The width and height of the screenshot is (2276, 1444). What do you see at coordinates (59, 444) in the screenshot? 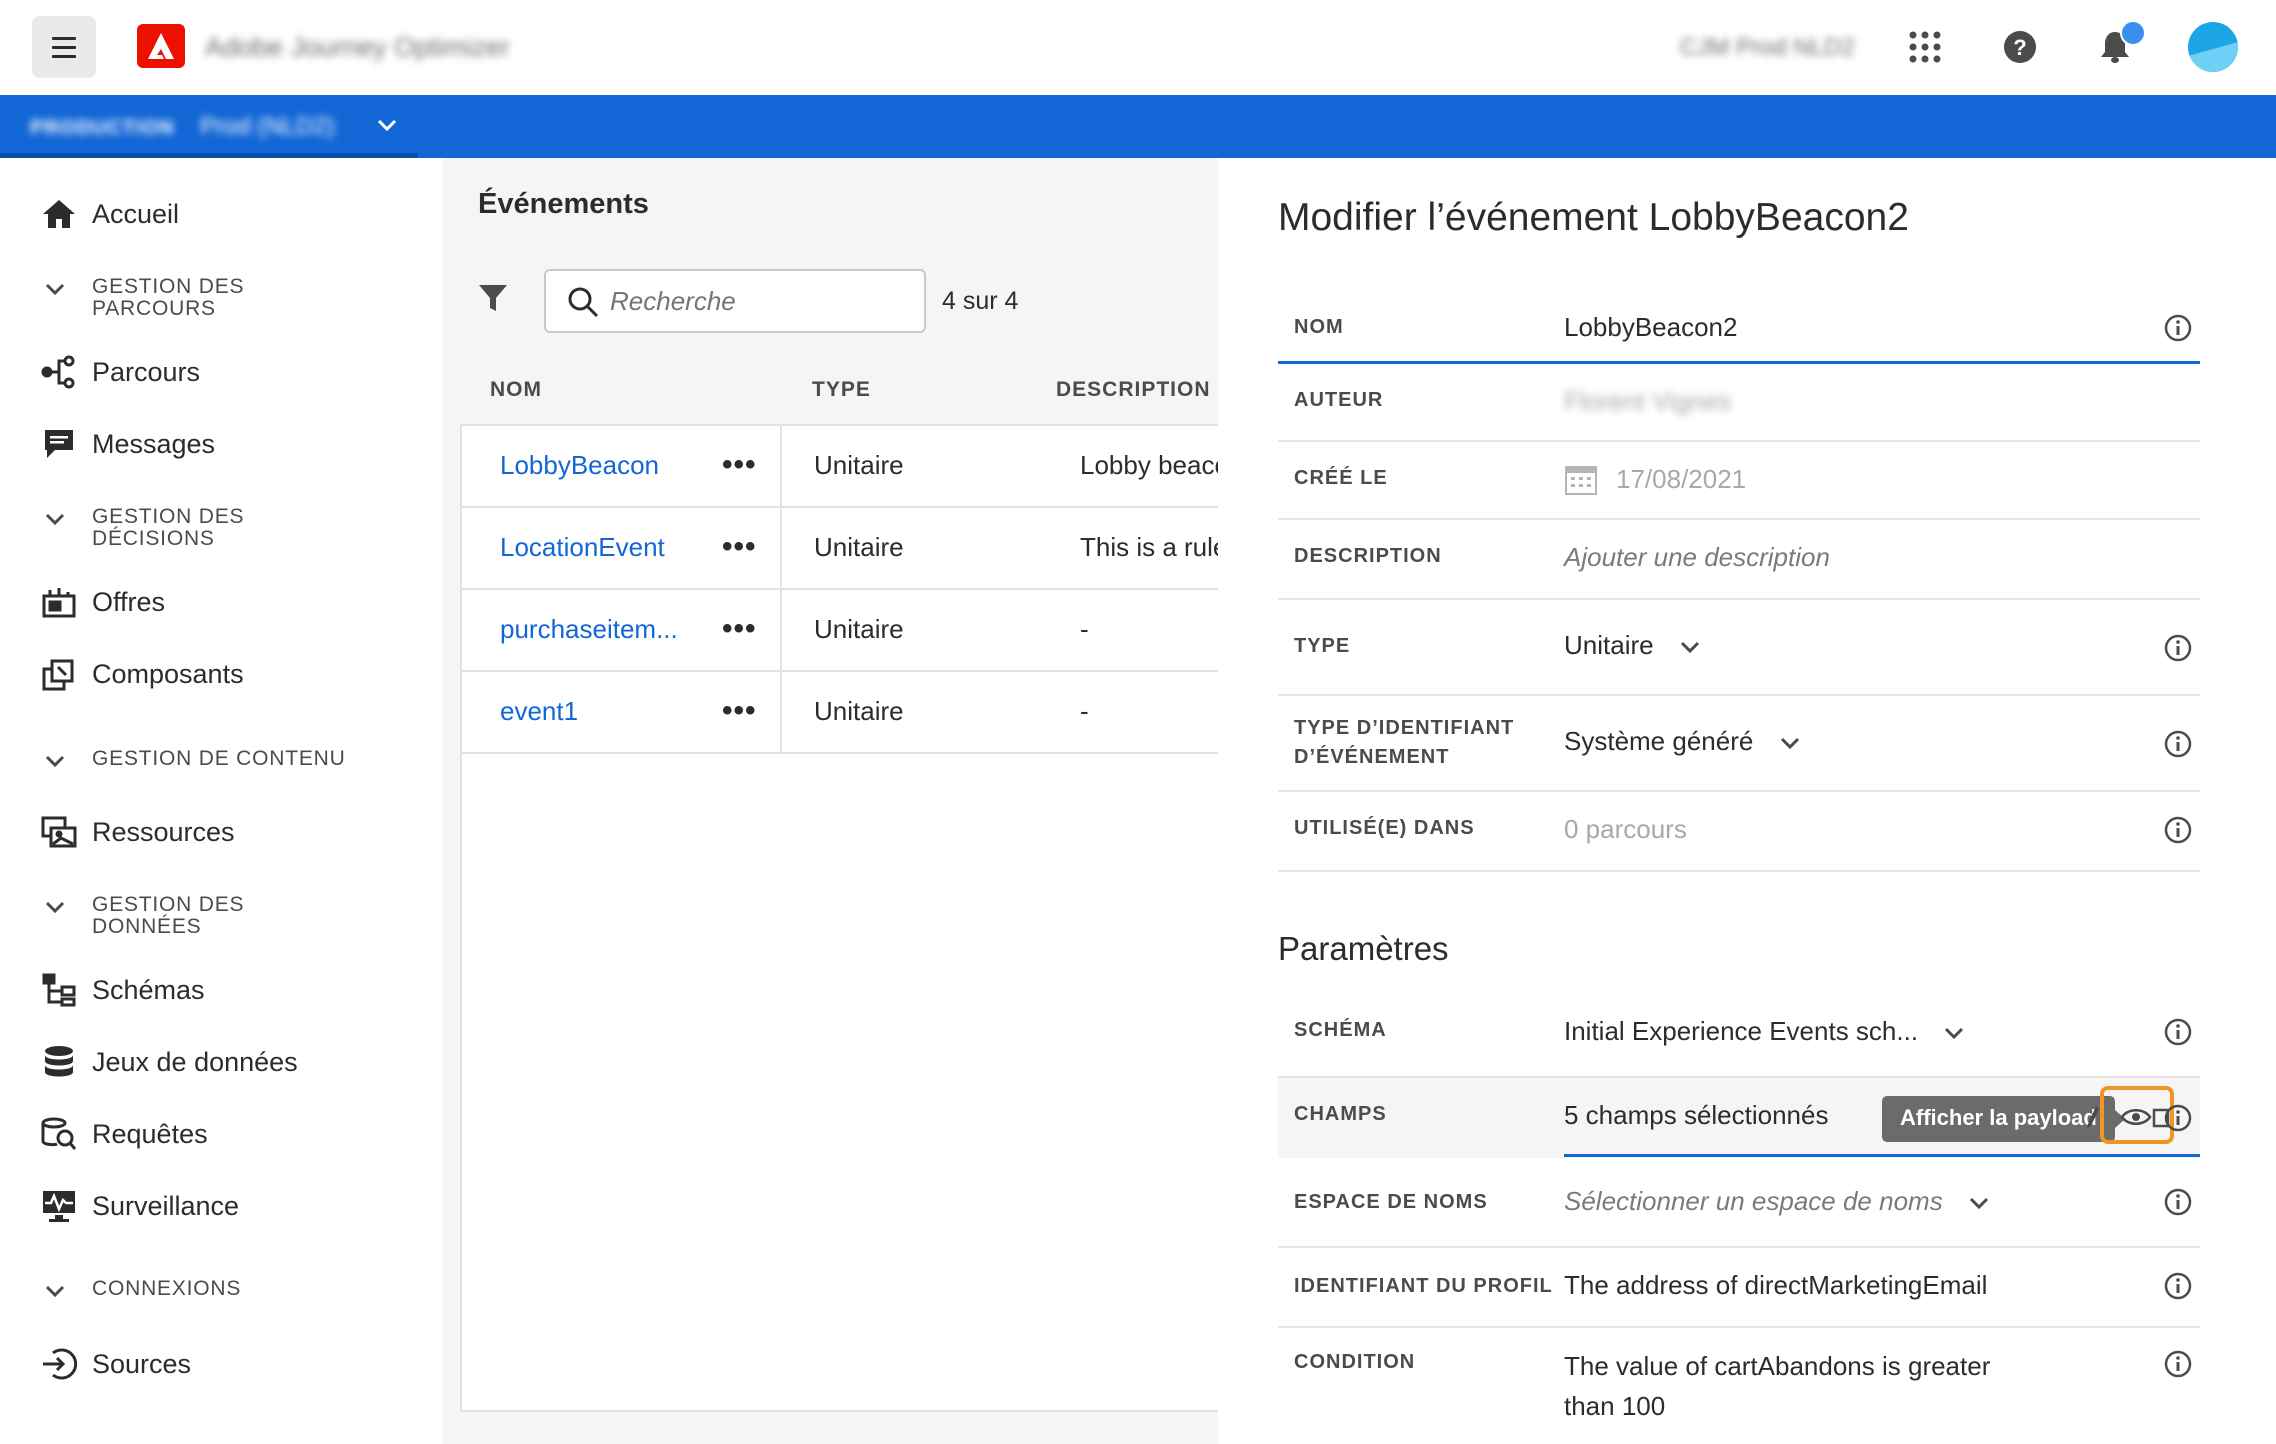
I see `message-icon` at bounding box center [59, 444].